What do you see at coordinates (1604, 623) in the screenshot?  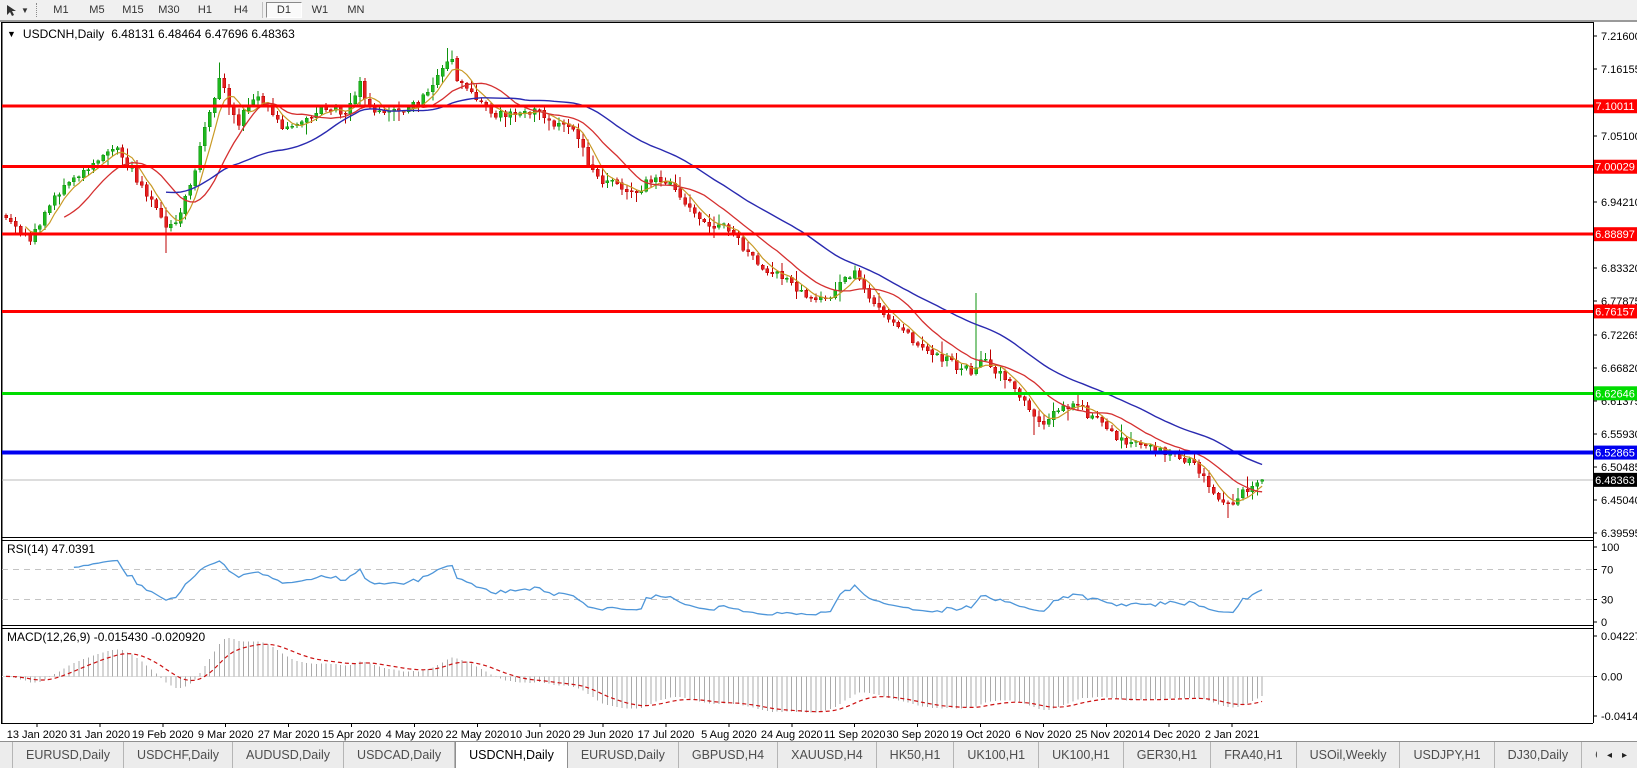 I see `rsi-axis-label: 0` at bounding box center [1604, 623].